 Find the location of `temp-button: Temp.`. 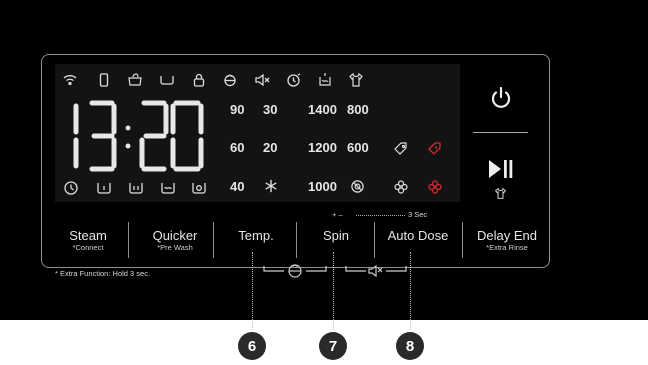

temp-button: Temp. is located at coordinates (256, 235).